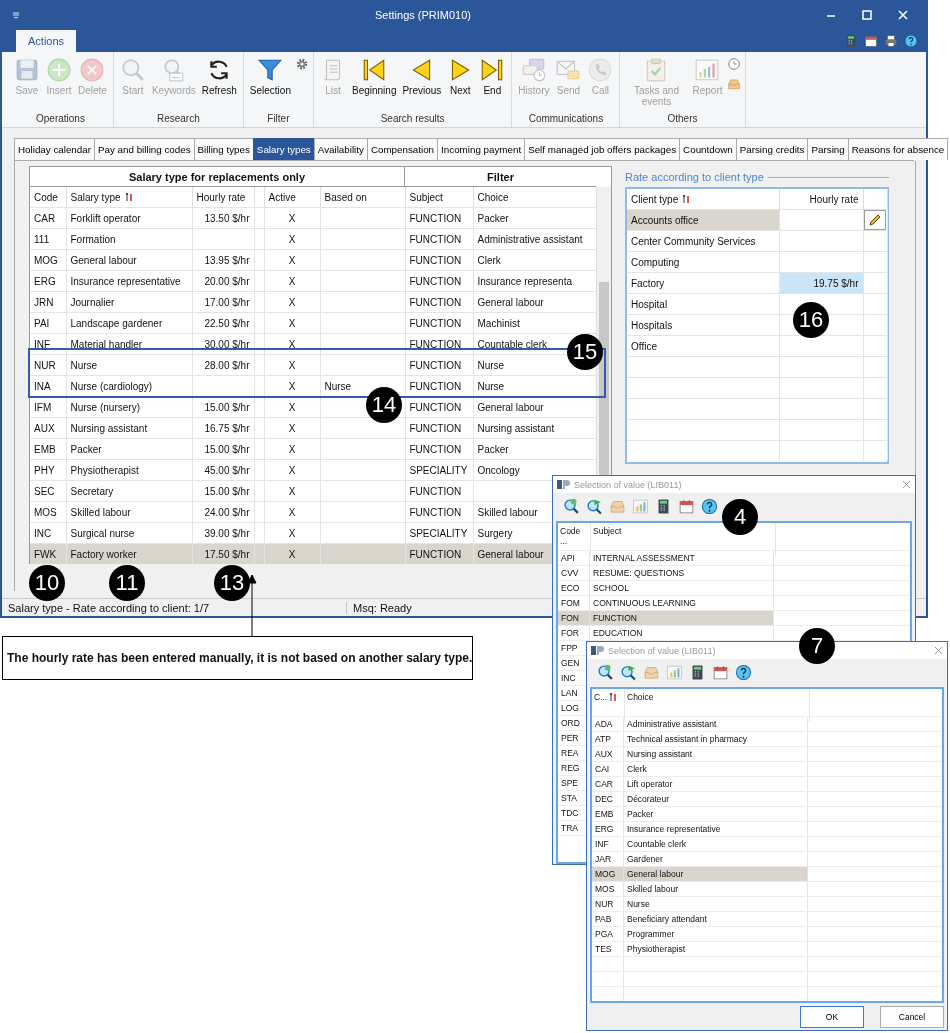 The width and height of the screenshot is (950, 1033). I want to click on list-cell: Physiotherapist, so click(656, 949).